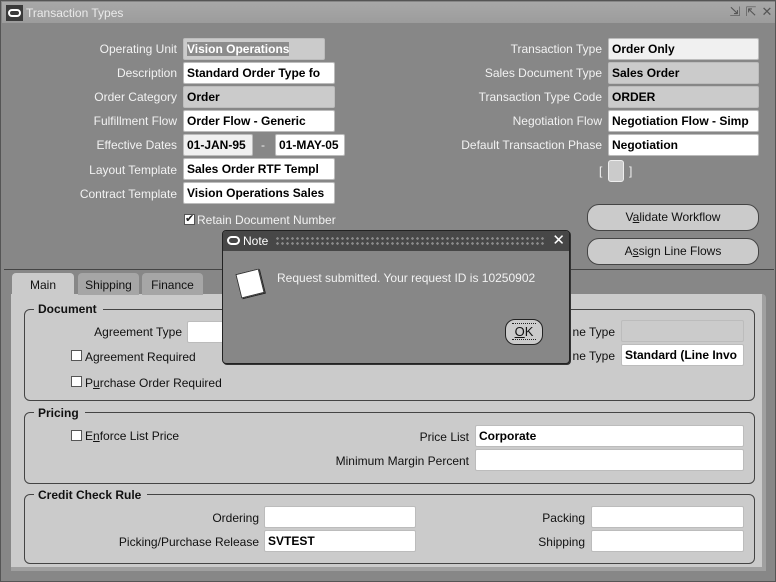 Image resolution: width=776 pixels, height=582 pixels. What do you see at coordinates (259, 121) in the screenshot?
I see `fulfillment-flow-field: Order Flow - Generic` at bounding box center [259, 121].